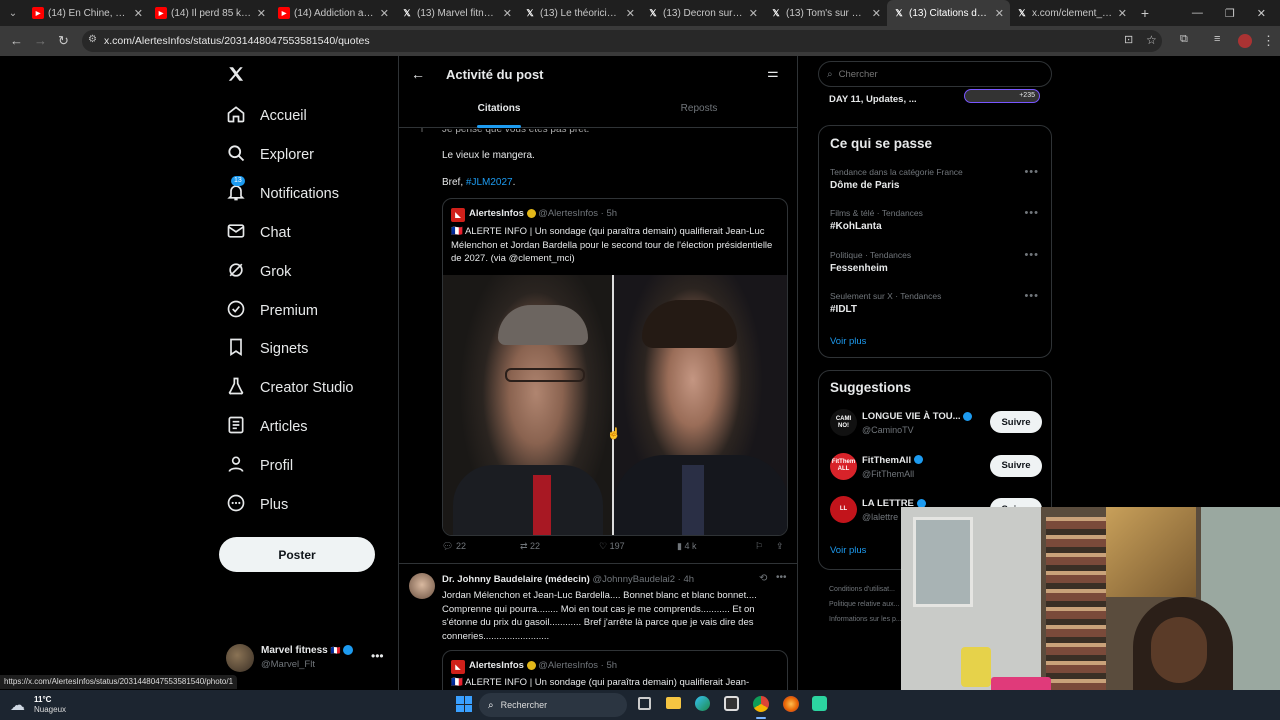 This screenshot has height=720, width=1280. What do you see at coordinates (1261, 13) in the screenshot?
I see `close-window-icon: ✕` at bounding box center [1261, 13].